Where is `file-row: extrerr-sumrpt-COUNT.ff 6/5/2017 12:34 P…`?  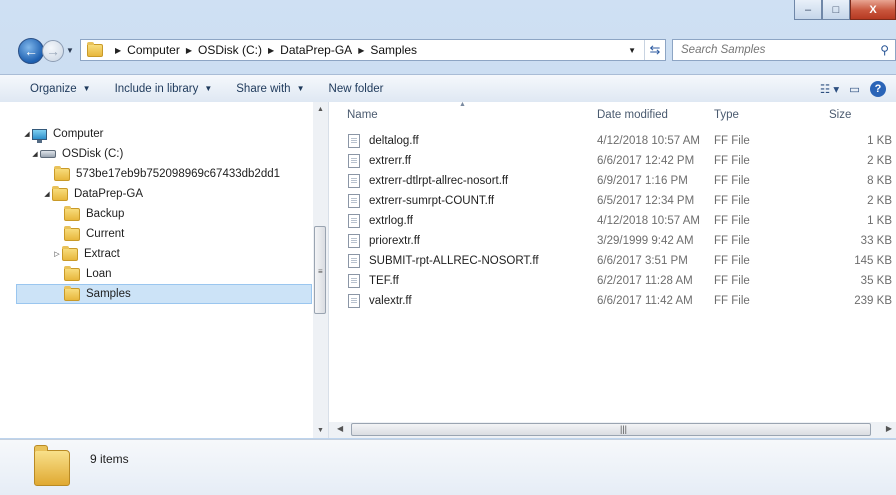
file-row: extrerr-sumrpt-COUNT.ff 6/5/2017 12:34 P… is located at coordinates (612, 202).